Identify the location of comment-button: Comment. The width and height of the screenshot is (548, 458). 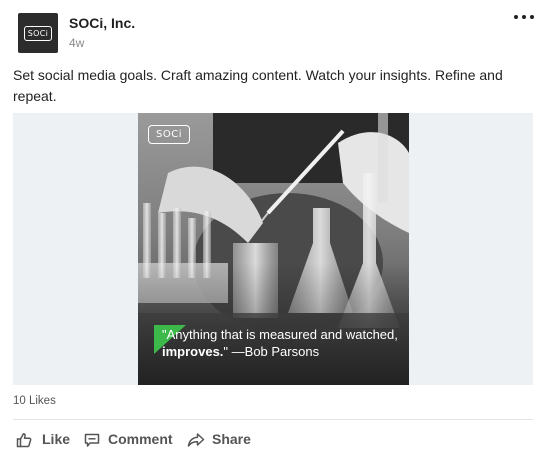
(131, 440).